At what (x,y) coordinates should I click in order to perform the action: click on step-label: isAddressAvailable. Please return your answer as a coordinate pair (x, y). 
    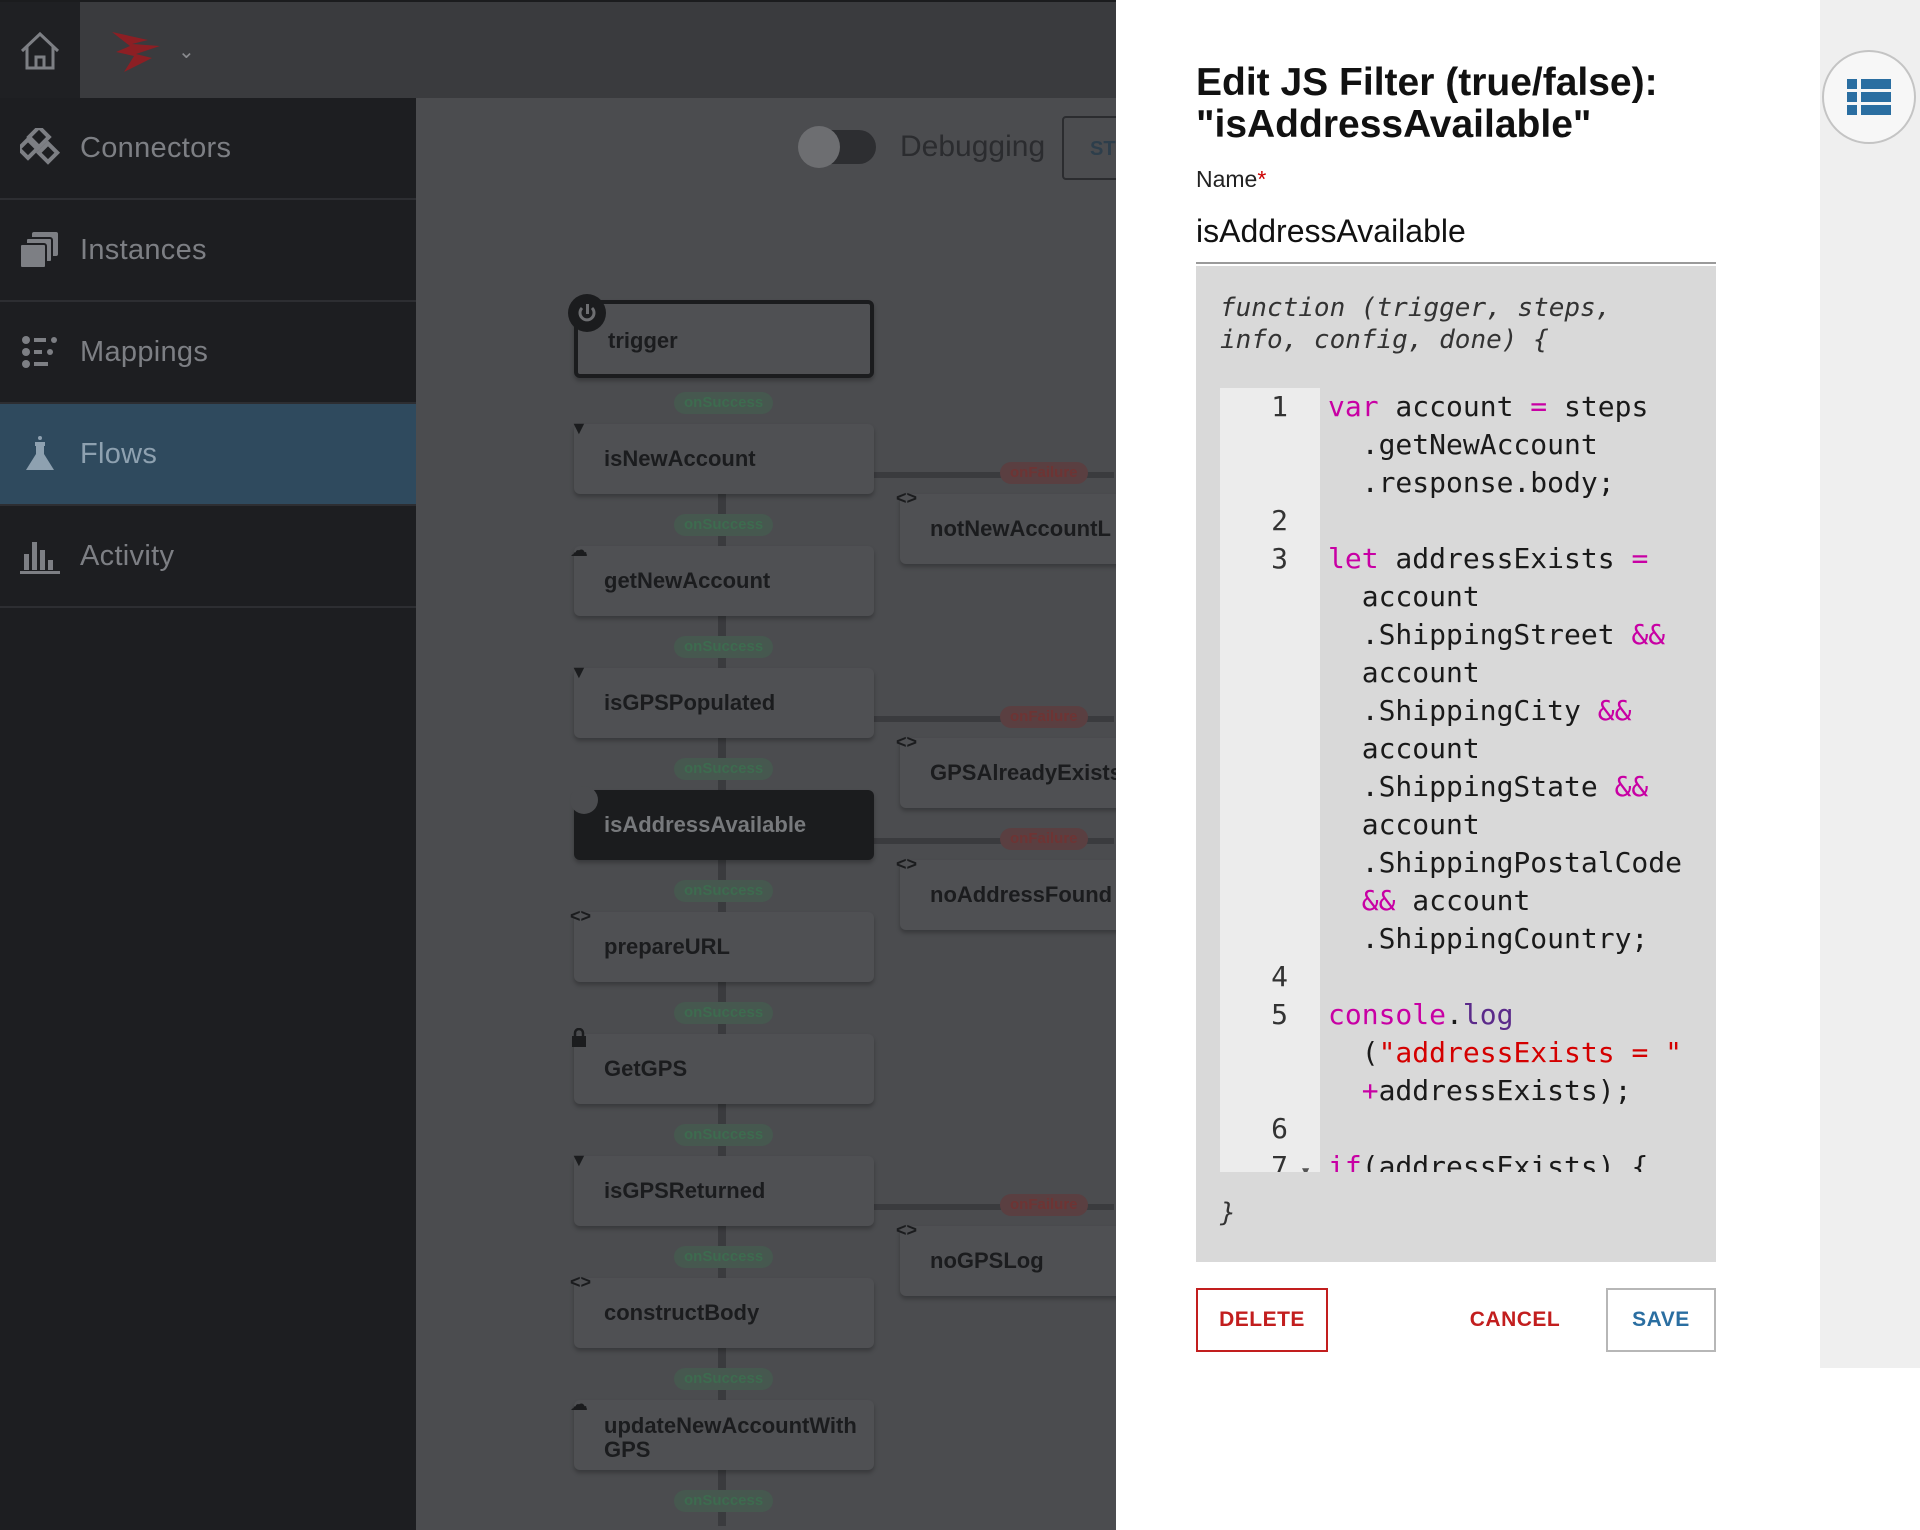
    Looking at the image, I should click on (705, 824).